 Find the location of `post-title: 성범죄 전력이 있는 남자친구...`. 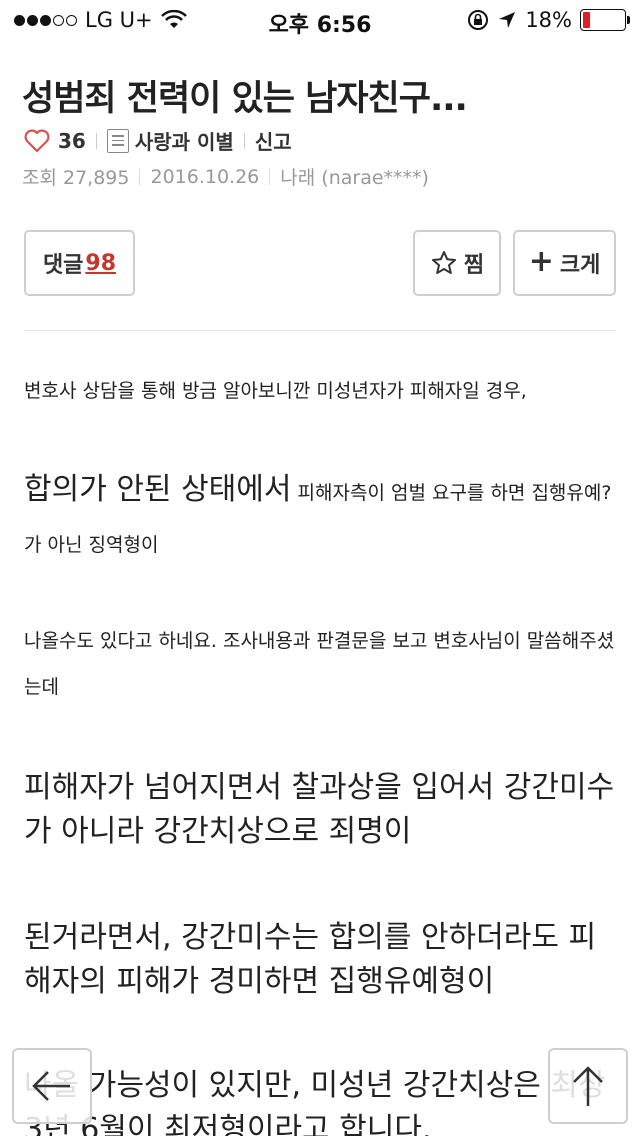

post-title: 성범죄 전력이 있는 남자친구... is located at coordinates (245, 99).